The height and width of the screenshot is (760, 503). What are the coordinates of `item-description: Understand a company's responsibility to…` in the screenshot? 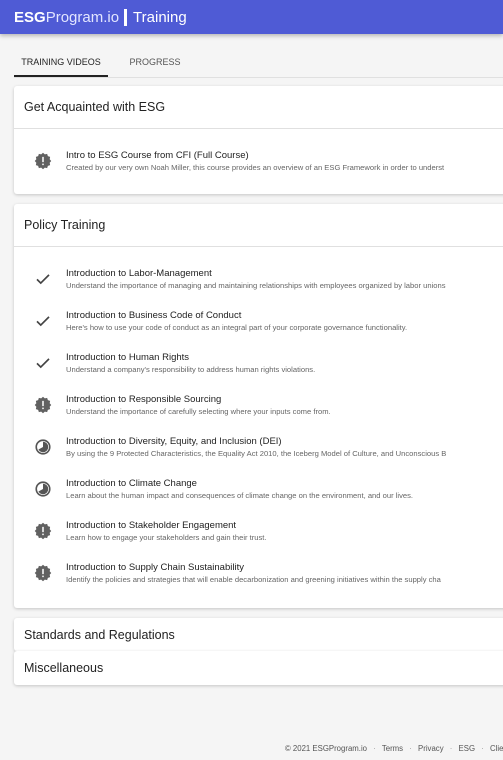 It's located at (191, 369).